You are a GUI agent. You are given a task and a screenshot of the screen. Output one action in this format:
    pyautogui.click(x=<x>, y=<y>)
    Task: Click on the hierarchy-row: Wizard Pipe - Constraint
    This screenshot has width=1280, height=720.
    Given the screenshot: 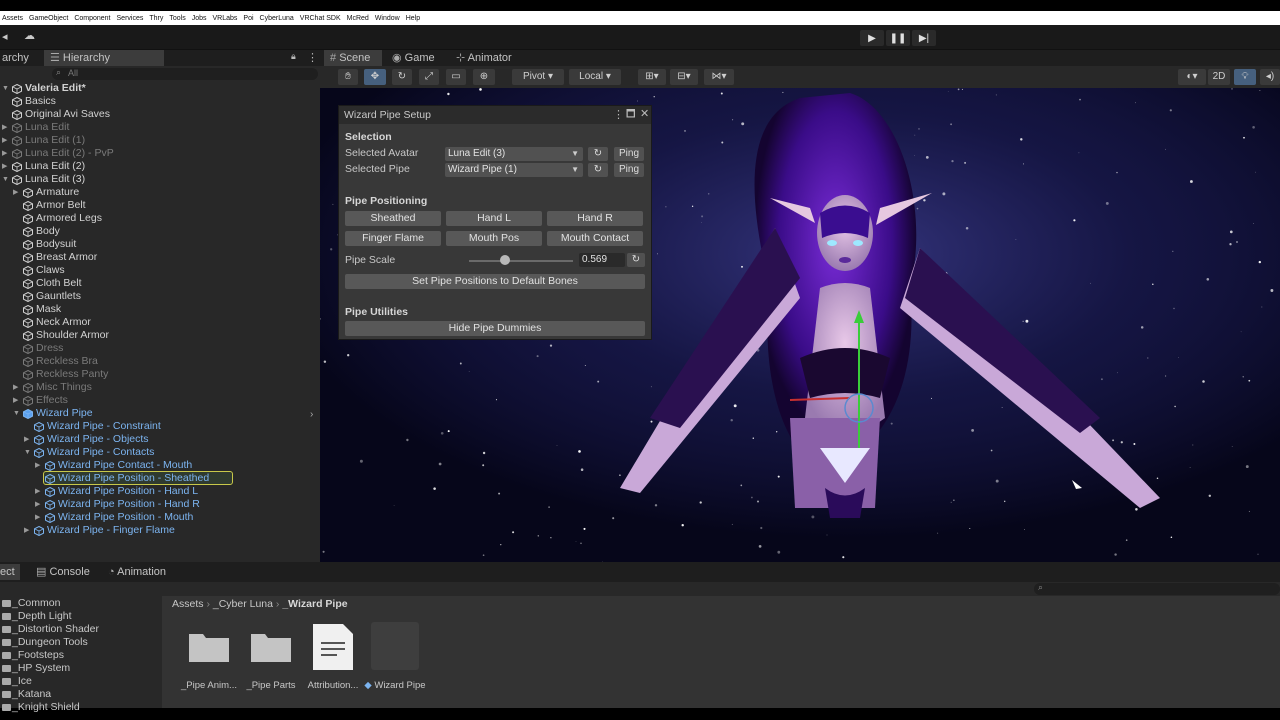 What is the action you would take?
    pyautogui.click(x=160, y=426)
    